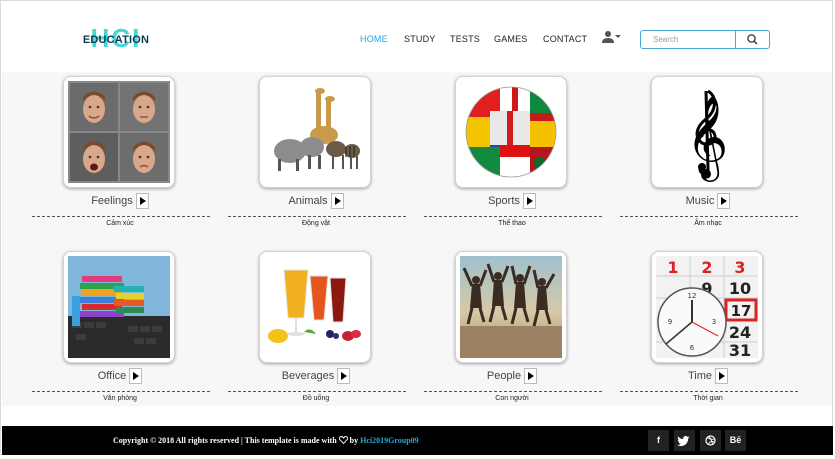 Image resolution: width=835 pixels, height=459 pixels. Describe the element at coordinates (511, 307) in the screenshot. I see `people-jumping-image` at that location.